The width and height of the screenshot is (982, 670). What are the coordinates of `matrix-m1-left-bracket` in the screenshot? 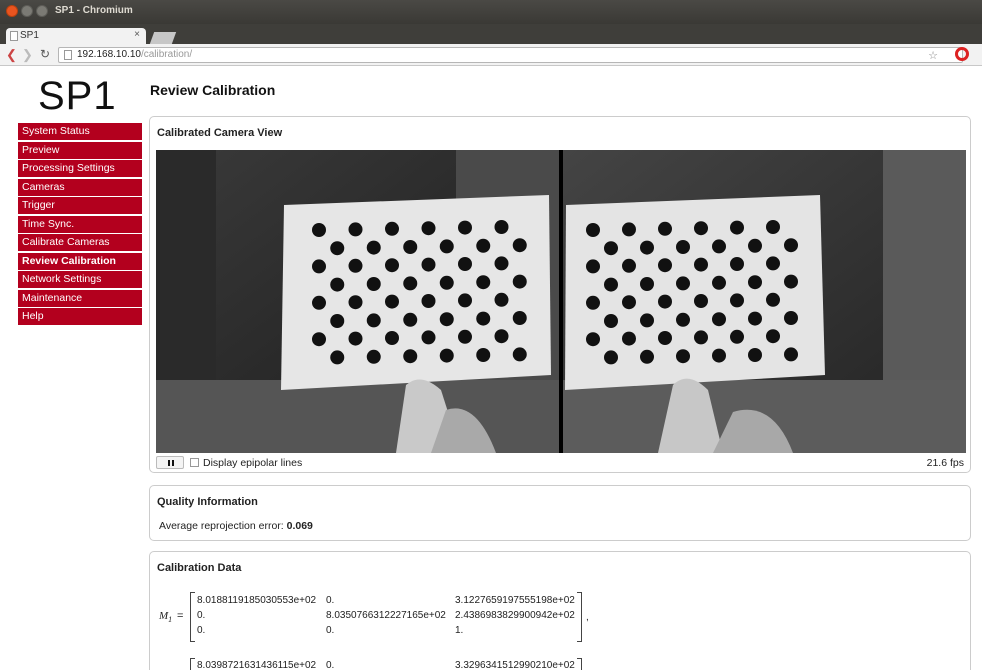 It's located at (192, 617).